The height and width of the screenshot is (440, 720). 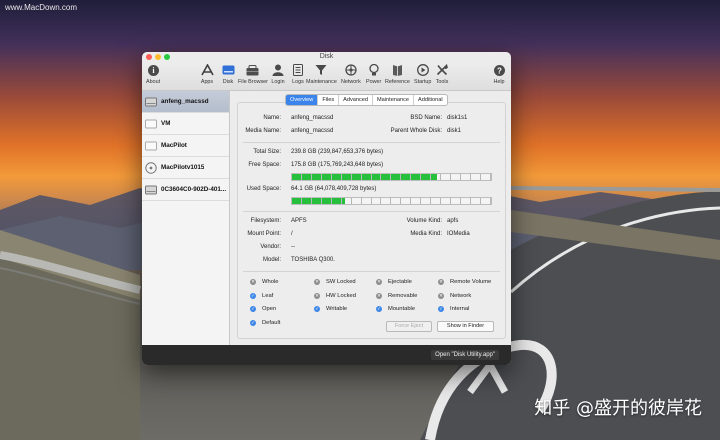 What do you see at coordinates (351, 74) in the screenshot?
I see `toolbar-network-button: Network` at bounding box center [351, 74].